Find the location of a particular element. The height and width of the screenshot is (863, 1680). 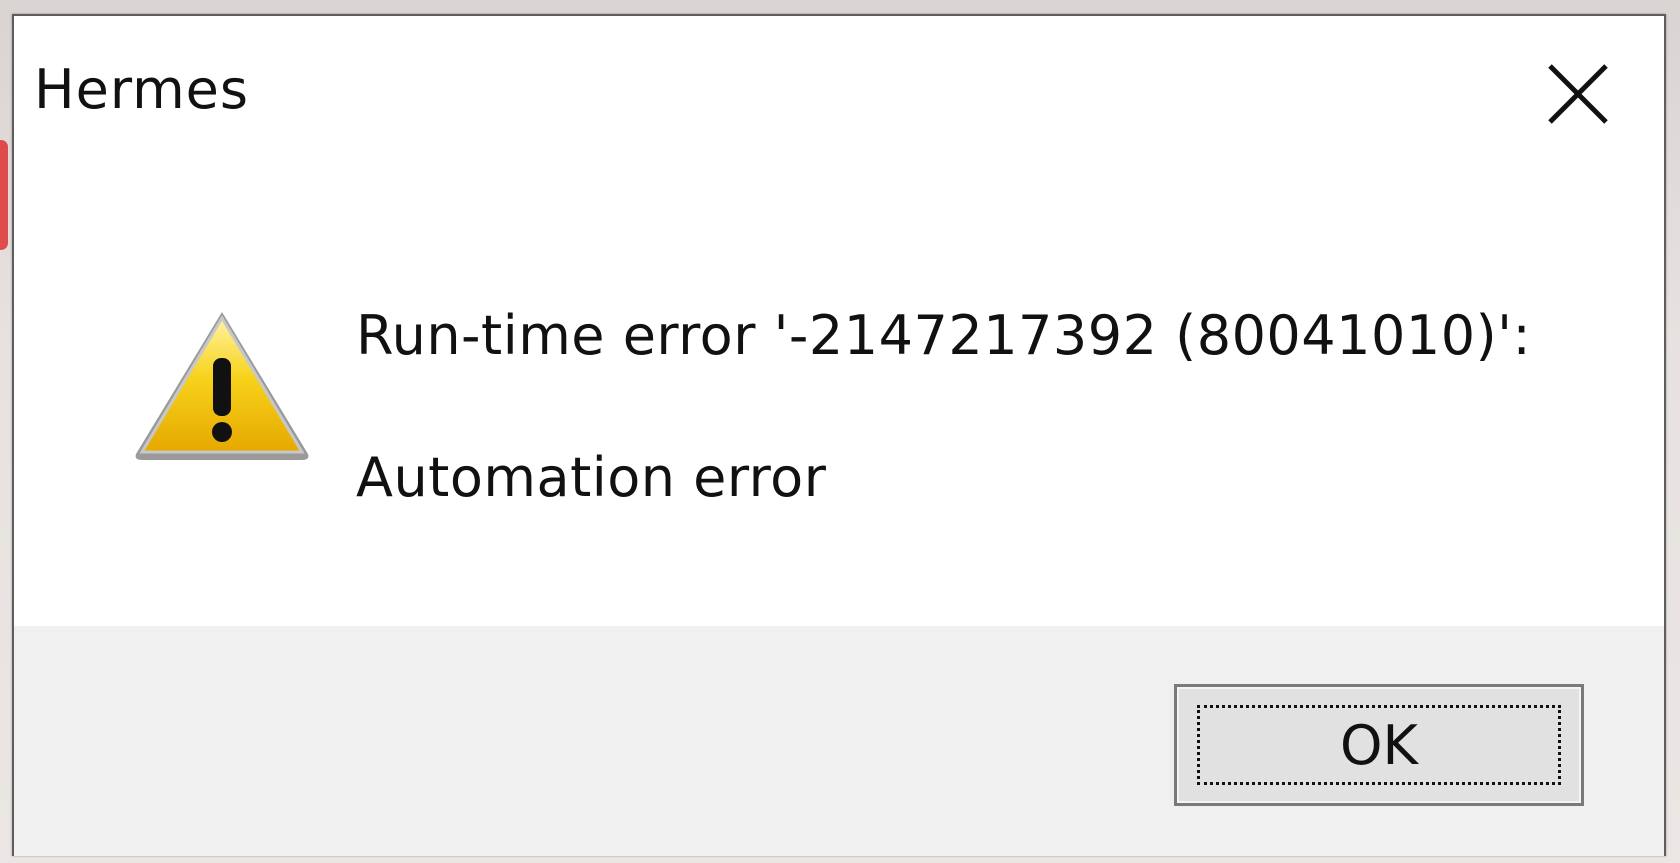

ok-button: OK is located at coordinates (1379, 745).